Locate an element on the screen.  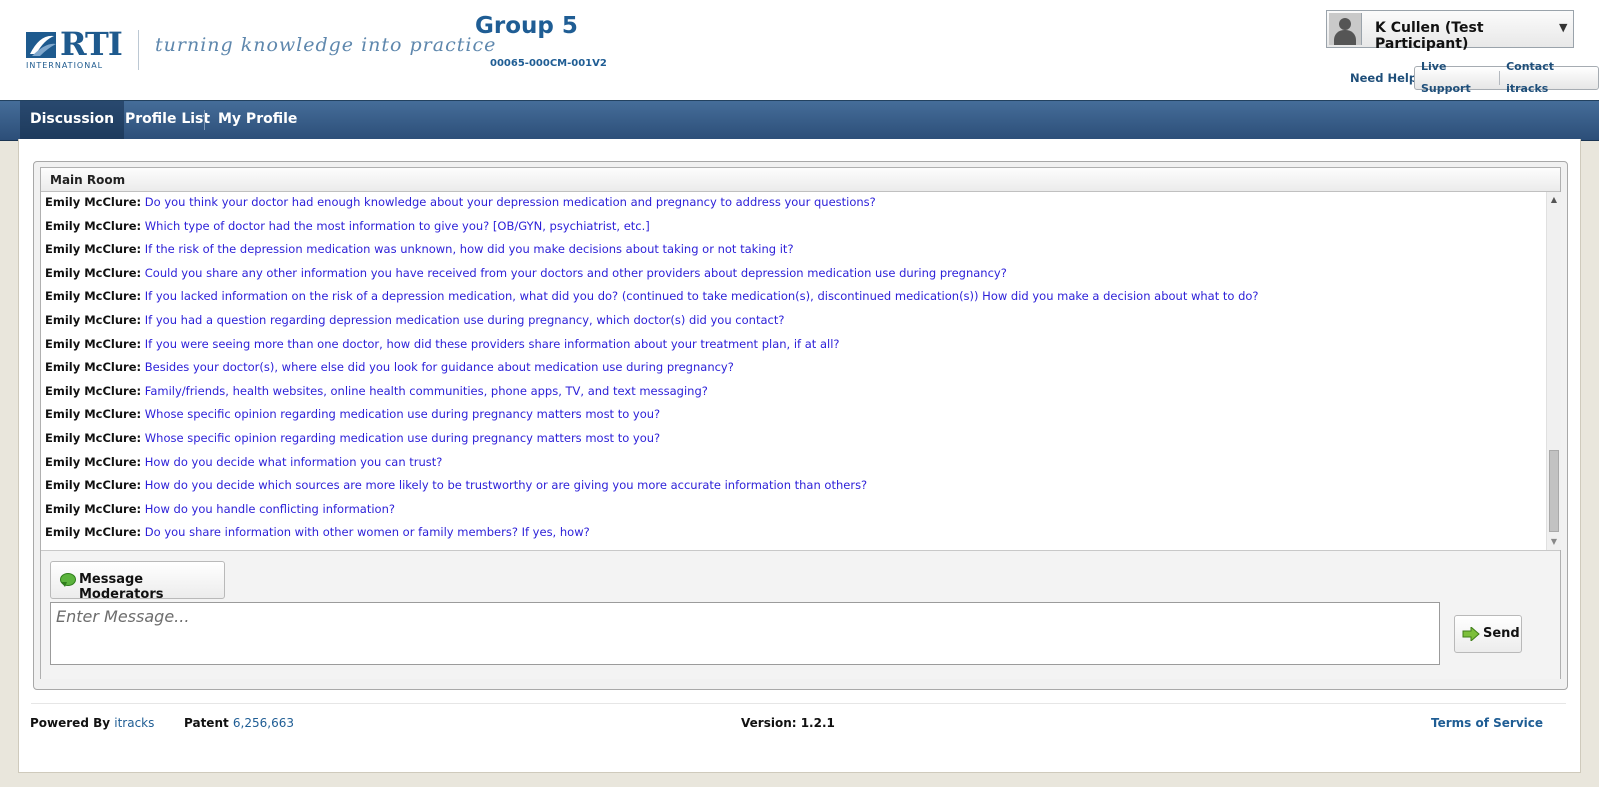
message-input is located at coordinates (745, 633).